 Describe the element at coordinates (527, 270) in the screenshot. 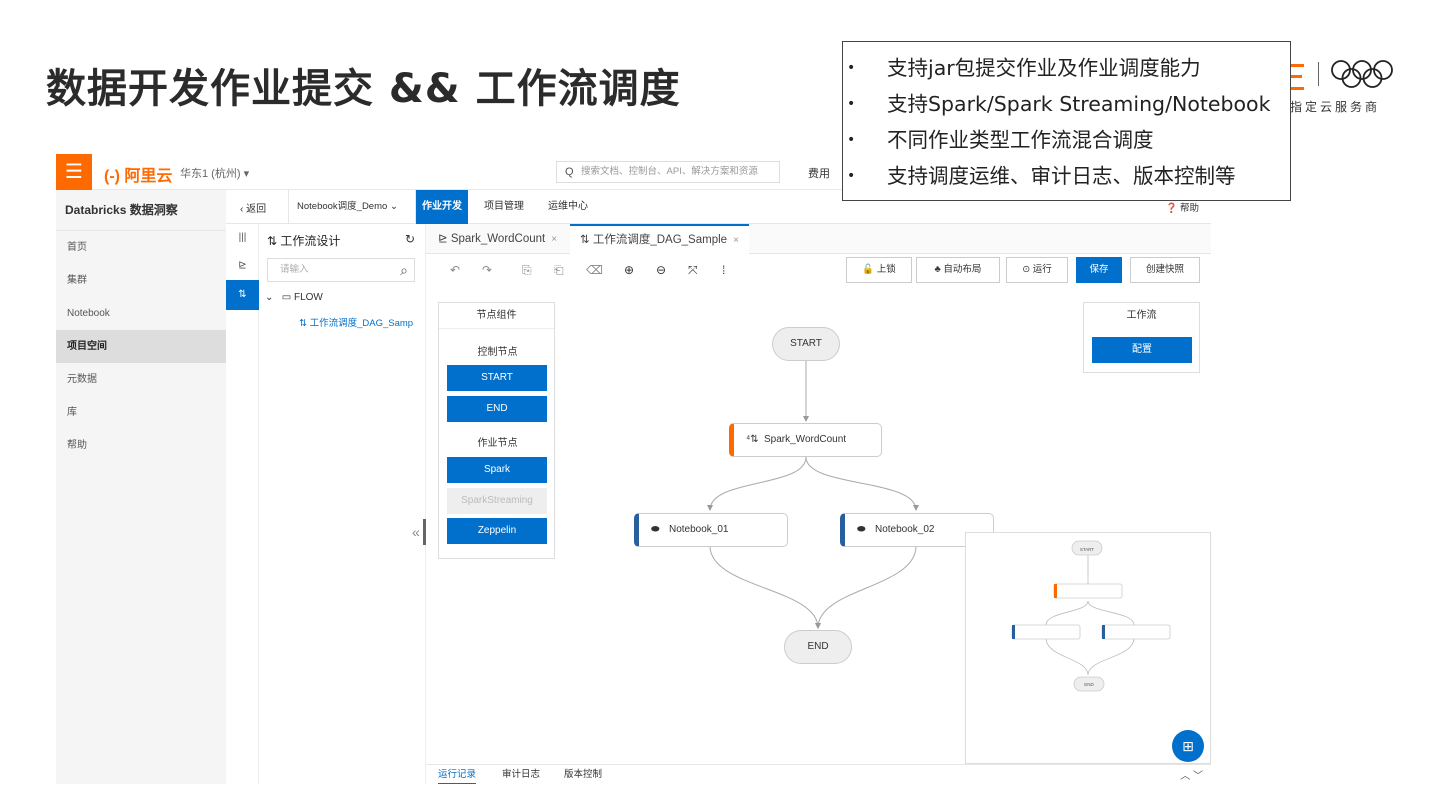

I see `copy-icon: ⎘` at that location.